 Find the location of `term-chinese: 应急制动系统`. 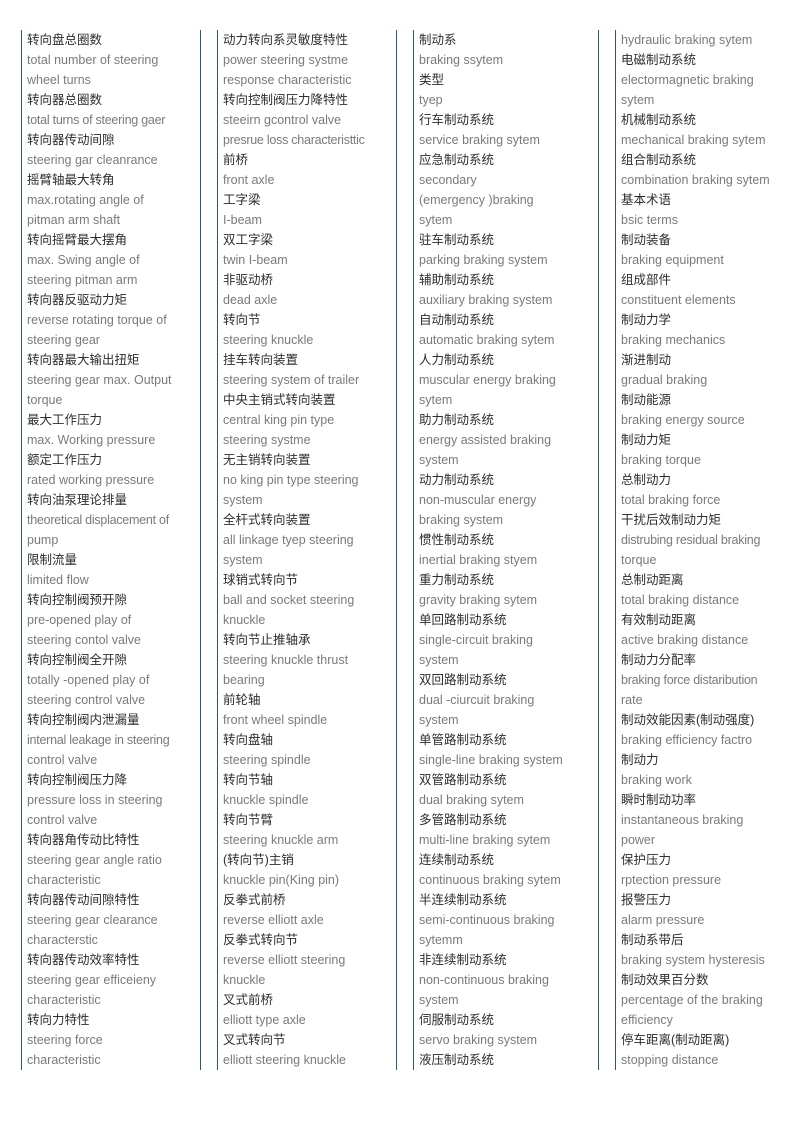

term-chinese: 应急制动系统 is located at coordinates (457, 160).